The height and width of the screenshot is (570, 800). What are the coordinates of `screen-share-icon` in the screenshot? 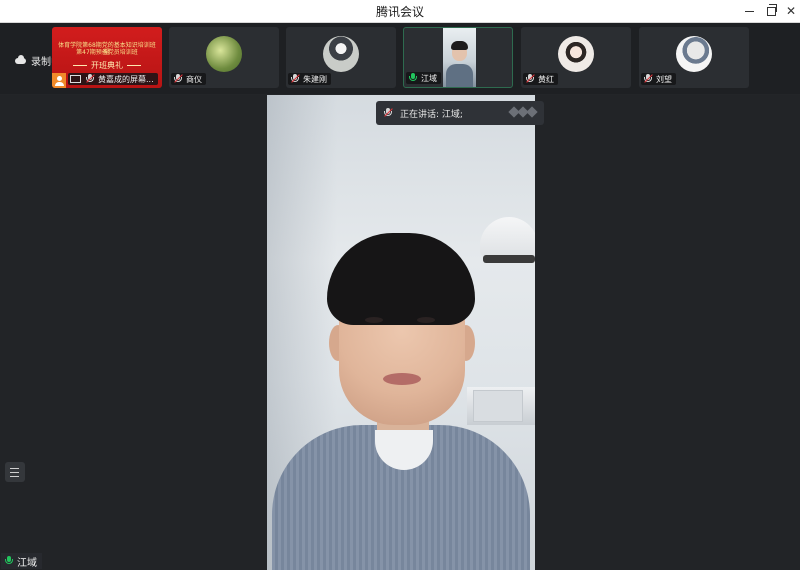 It's located at (75, 79).